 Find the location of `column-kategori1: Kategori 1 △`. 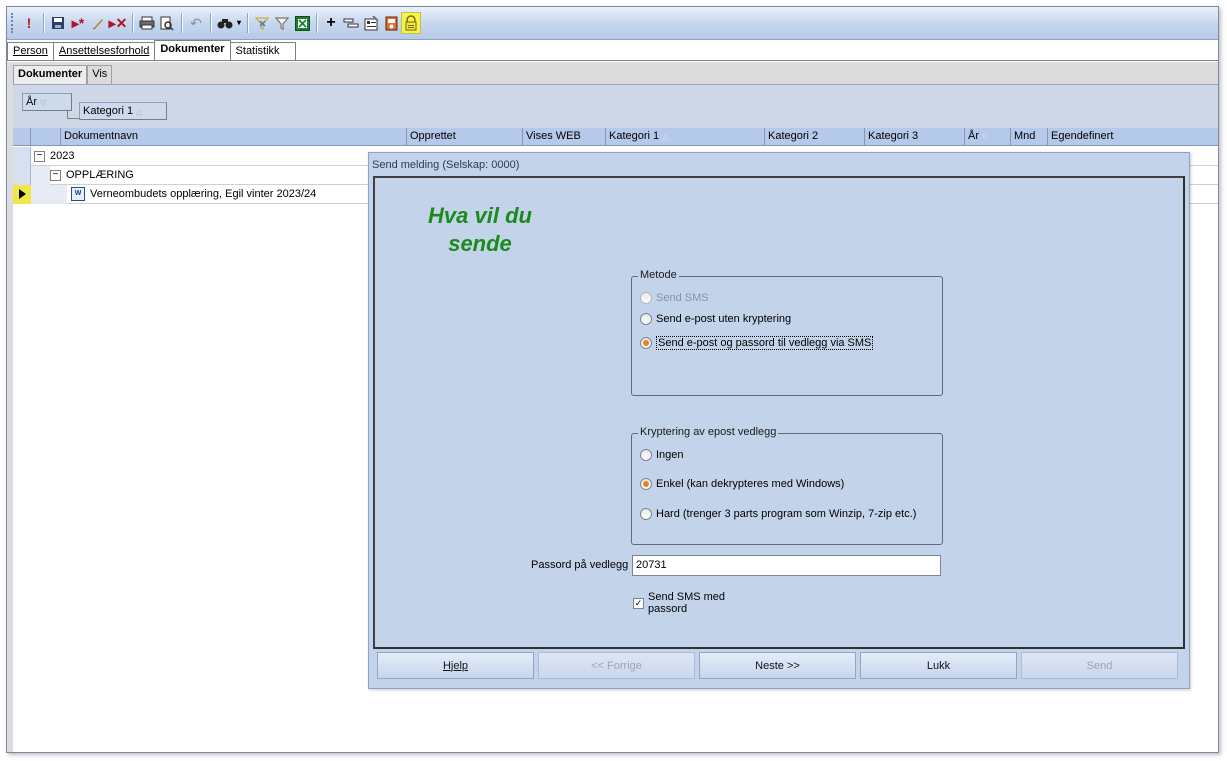

column-kategori1: Kategori 1 △ is located at coordinates (685, 137).